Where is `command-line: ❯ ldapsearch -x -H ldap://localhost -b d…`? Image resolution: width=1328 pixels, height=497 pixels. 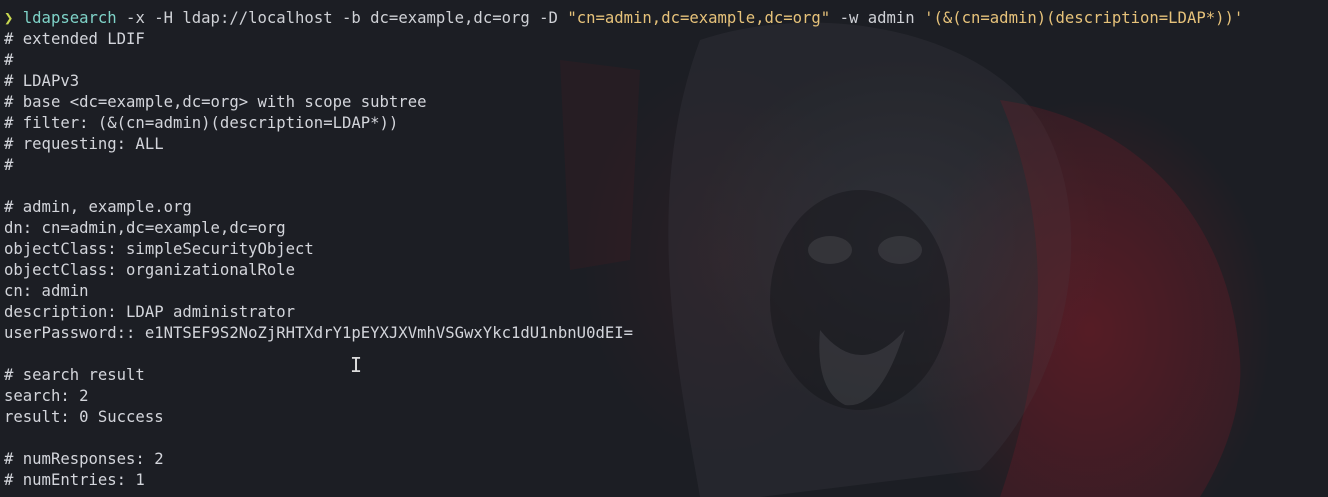
command-line: ❯ ldapsearch -x -H ldap://localhost -b d… is located at coordinates (623, 18).